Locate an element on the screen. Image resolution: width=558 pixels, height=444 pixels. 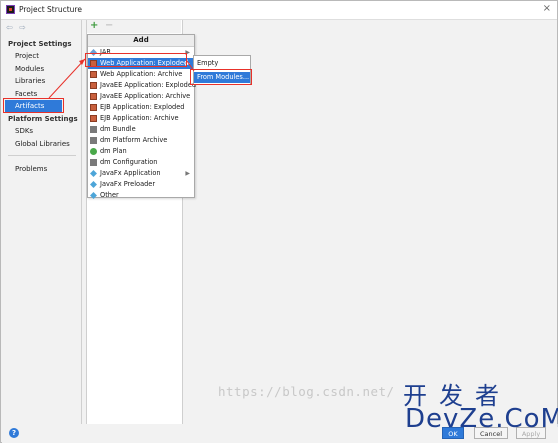
help-icon: ? is located at coordinates (14, 433).